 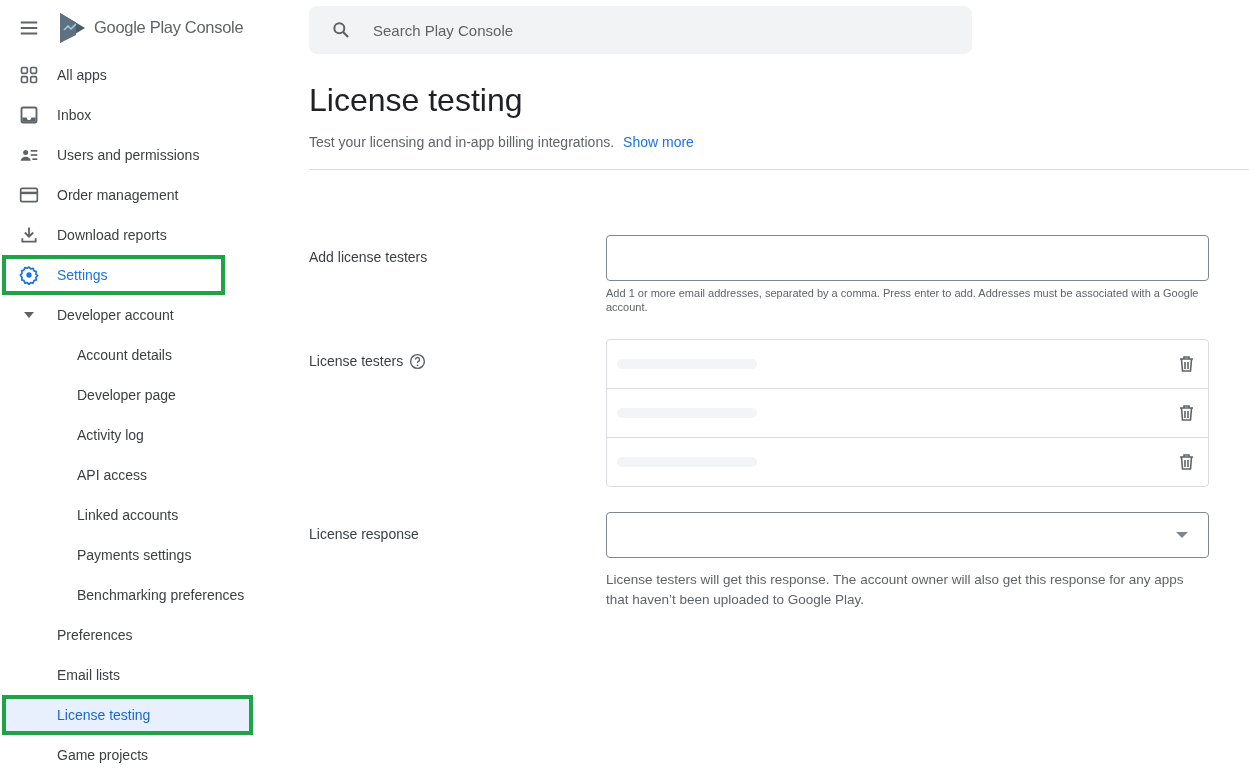 I want to click on caret-icon, so click(x=29, y=315).